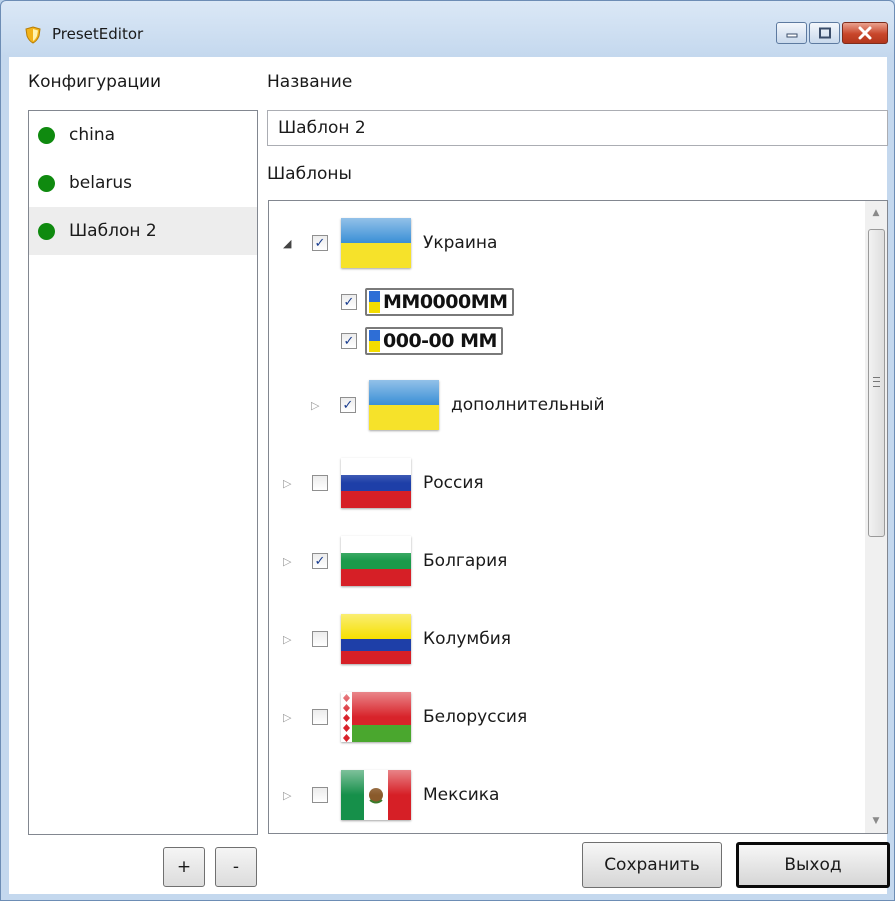 This screenshot has height=901, width=895. Describe the element at coordinates (460, 243) in the screenshot. I see `tree-node-label: Украина` at that location.